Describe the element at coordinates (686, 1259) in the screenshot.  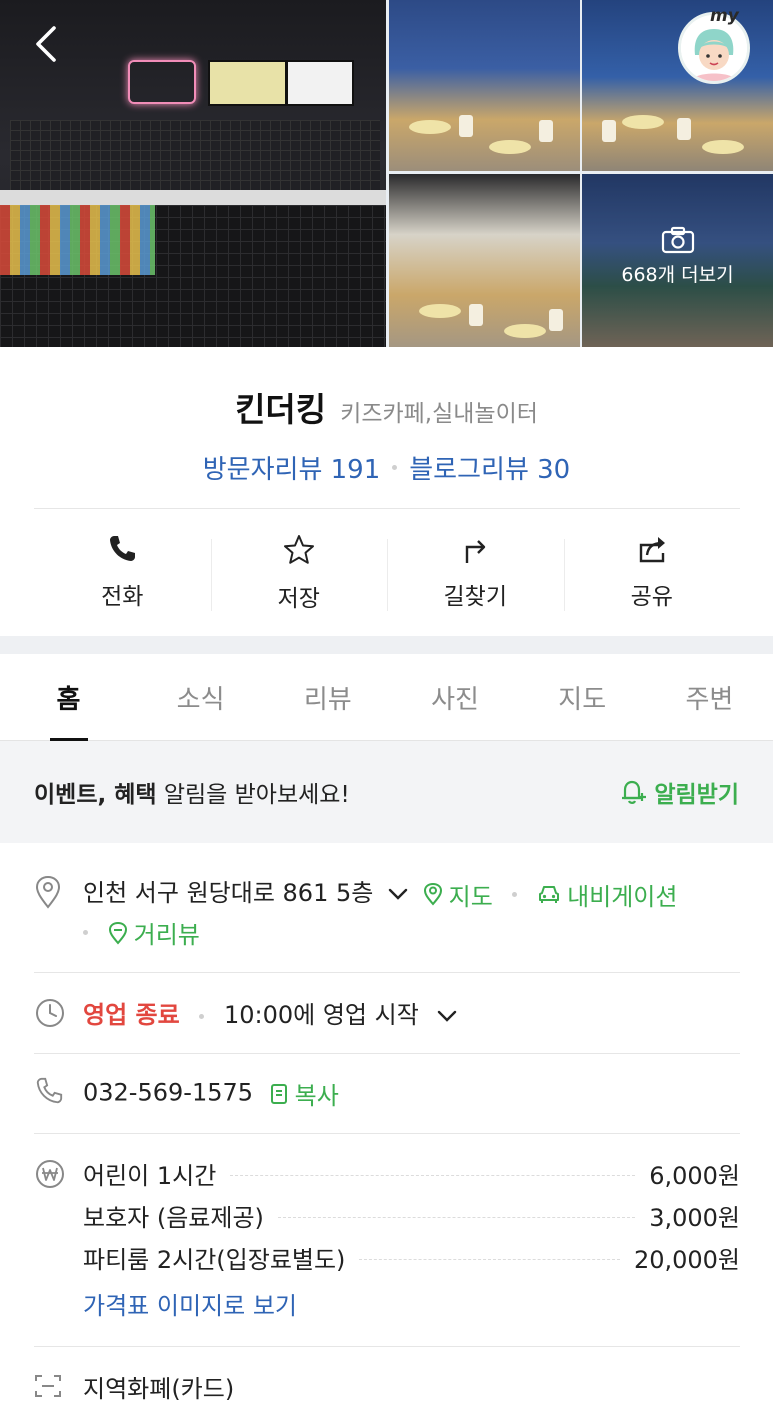
I see `price-item-value: 20,000원` at that location.